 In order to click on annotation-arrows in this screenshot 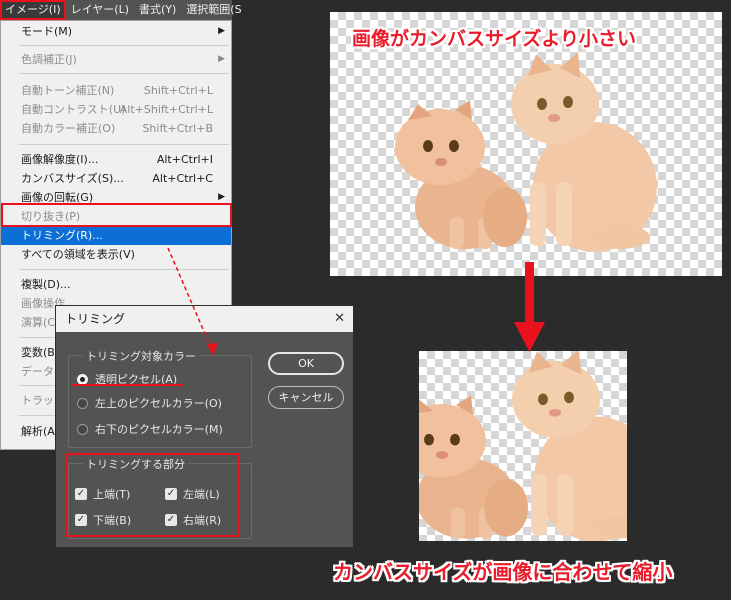, I will do `click(356, 301)`.